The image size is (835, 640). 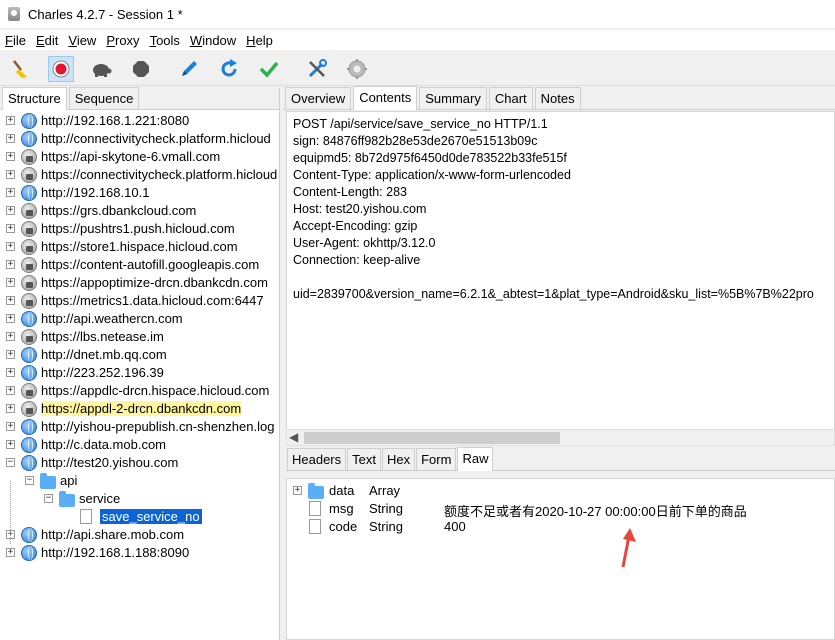 What do you see at coordinates (398, 459) in the screenshot?
I see `tab-hex: Hex` at bounding box center [398, 459].